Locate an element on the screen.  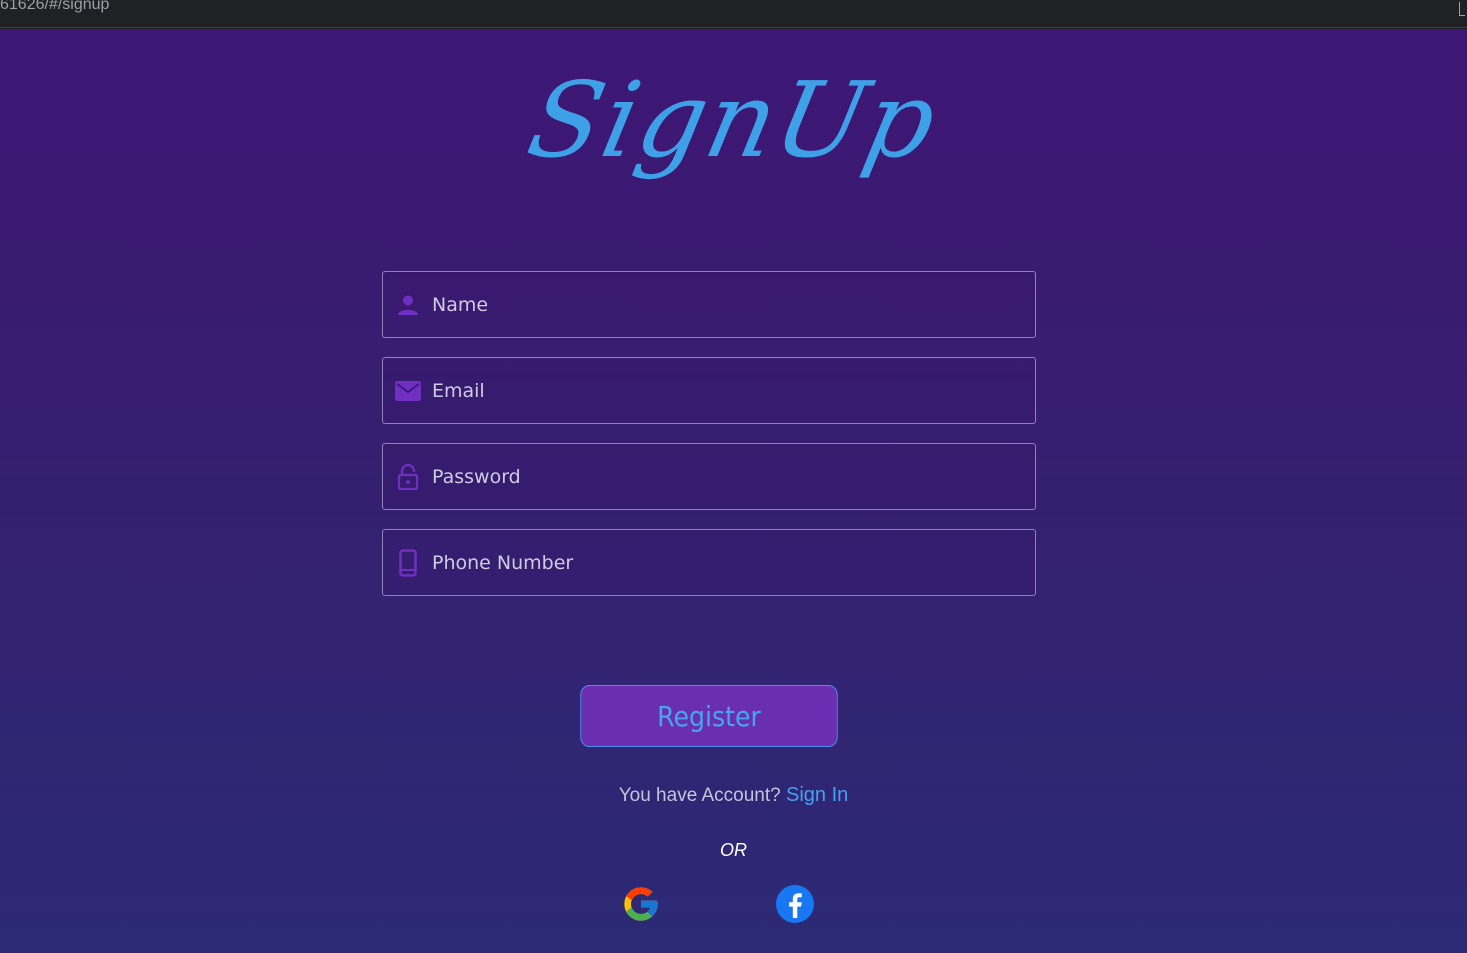
google-icon is located at coordinates (641, 904).